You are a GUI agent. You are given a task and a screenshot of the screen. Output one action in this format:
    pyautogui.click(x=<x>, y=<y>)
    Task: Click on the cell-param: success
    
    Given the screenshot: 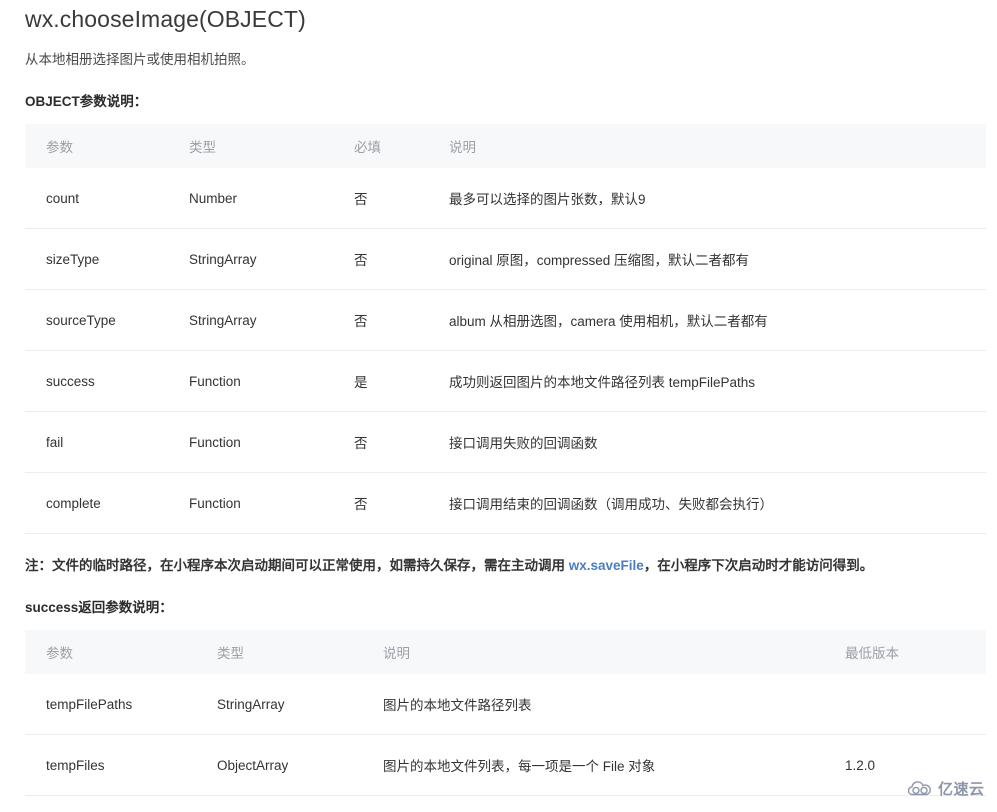 What is the action you would take?
    pyautogui.click(x=107, y=381)
    